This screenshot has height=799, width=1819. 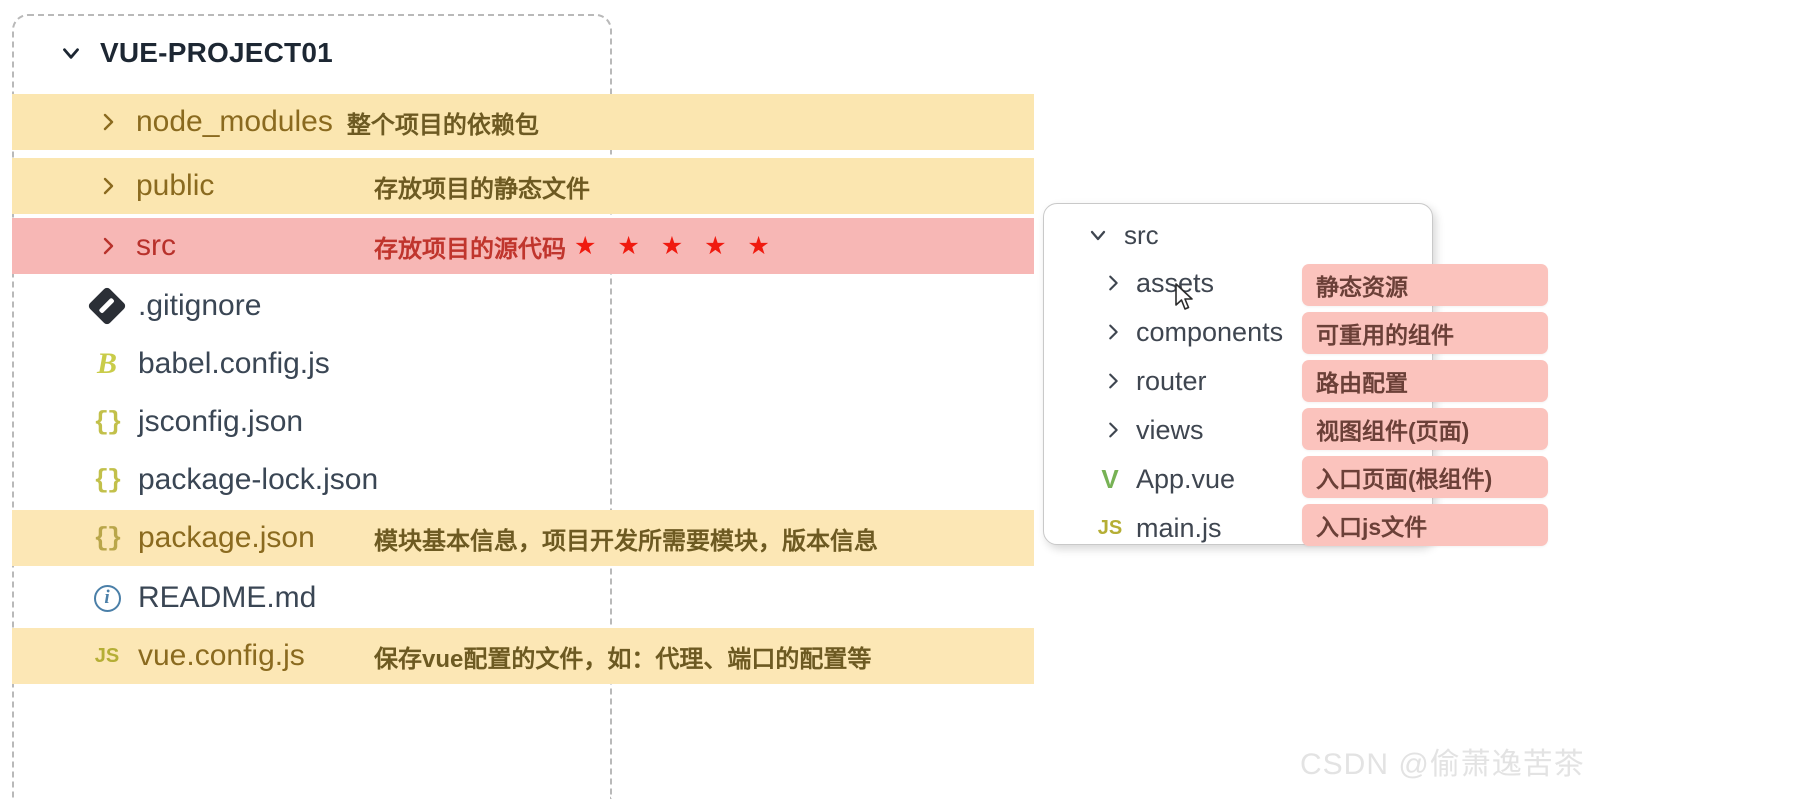 I want to click on annotation-tag-label: 入口页面(根组件), so click(x=1404, y=479).